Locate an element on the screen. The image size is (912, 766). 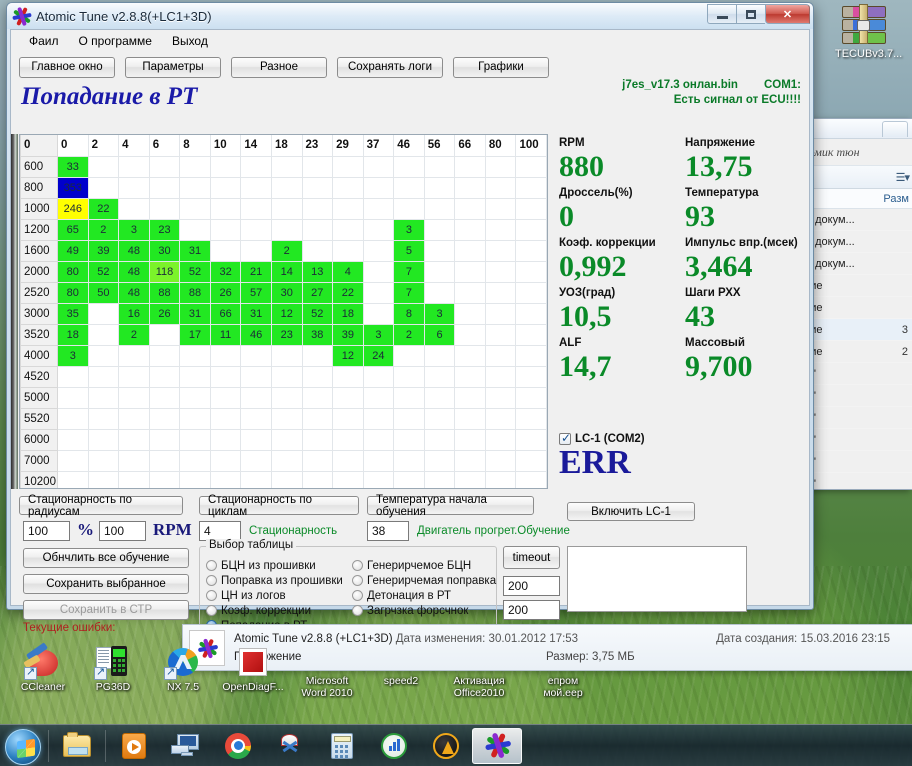
grid-row-header-2: 1000 is located at coordinates (39, 208).